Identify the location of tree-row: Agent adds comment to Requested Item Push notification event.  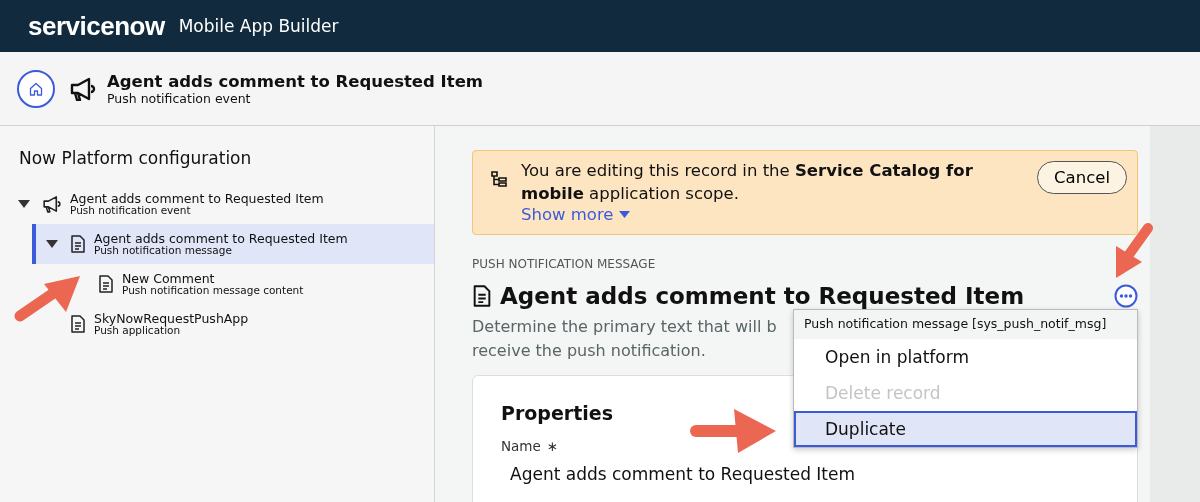
(217, 204).